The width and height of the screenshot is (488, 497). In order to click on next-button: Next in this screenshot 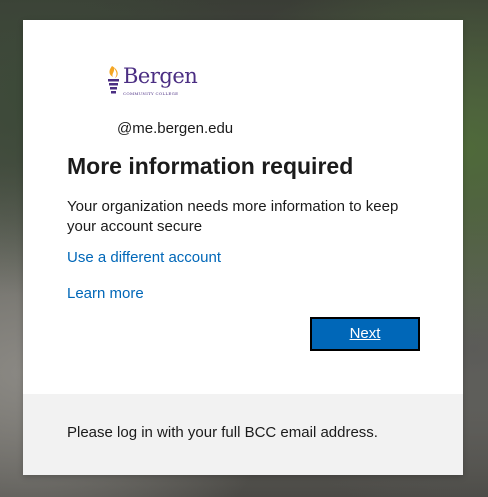, I will do `click(365, 334)`.